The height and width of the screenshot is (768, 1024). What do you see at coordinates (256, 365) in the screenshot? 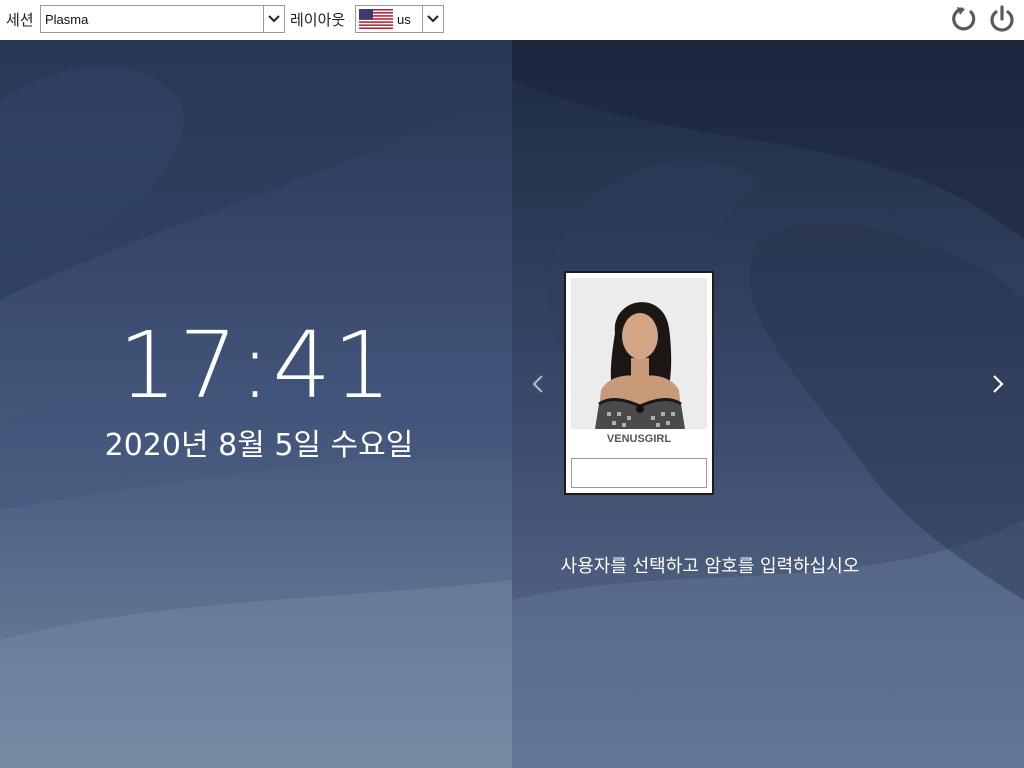
I see `clock-time: 17:41` at bounding box center [256, 365].